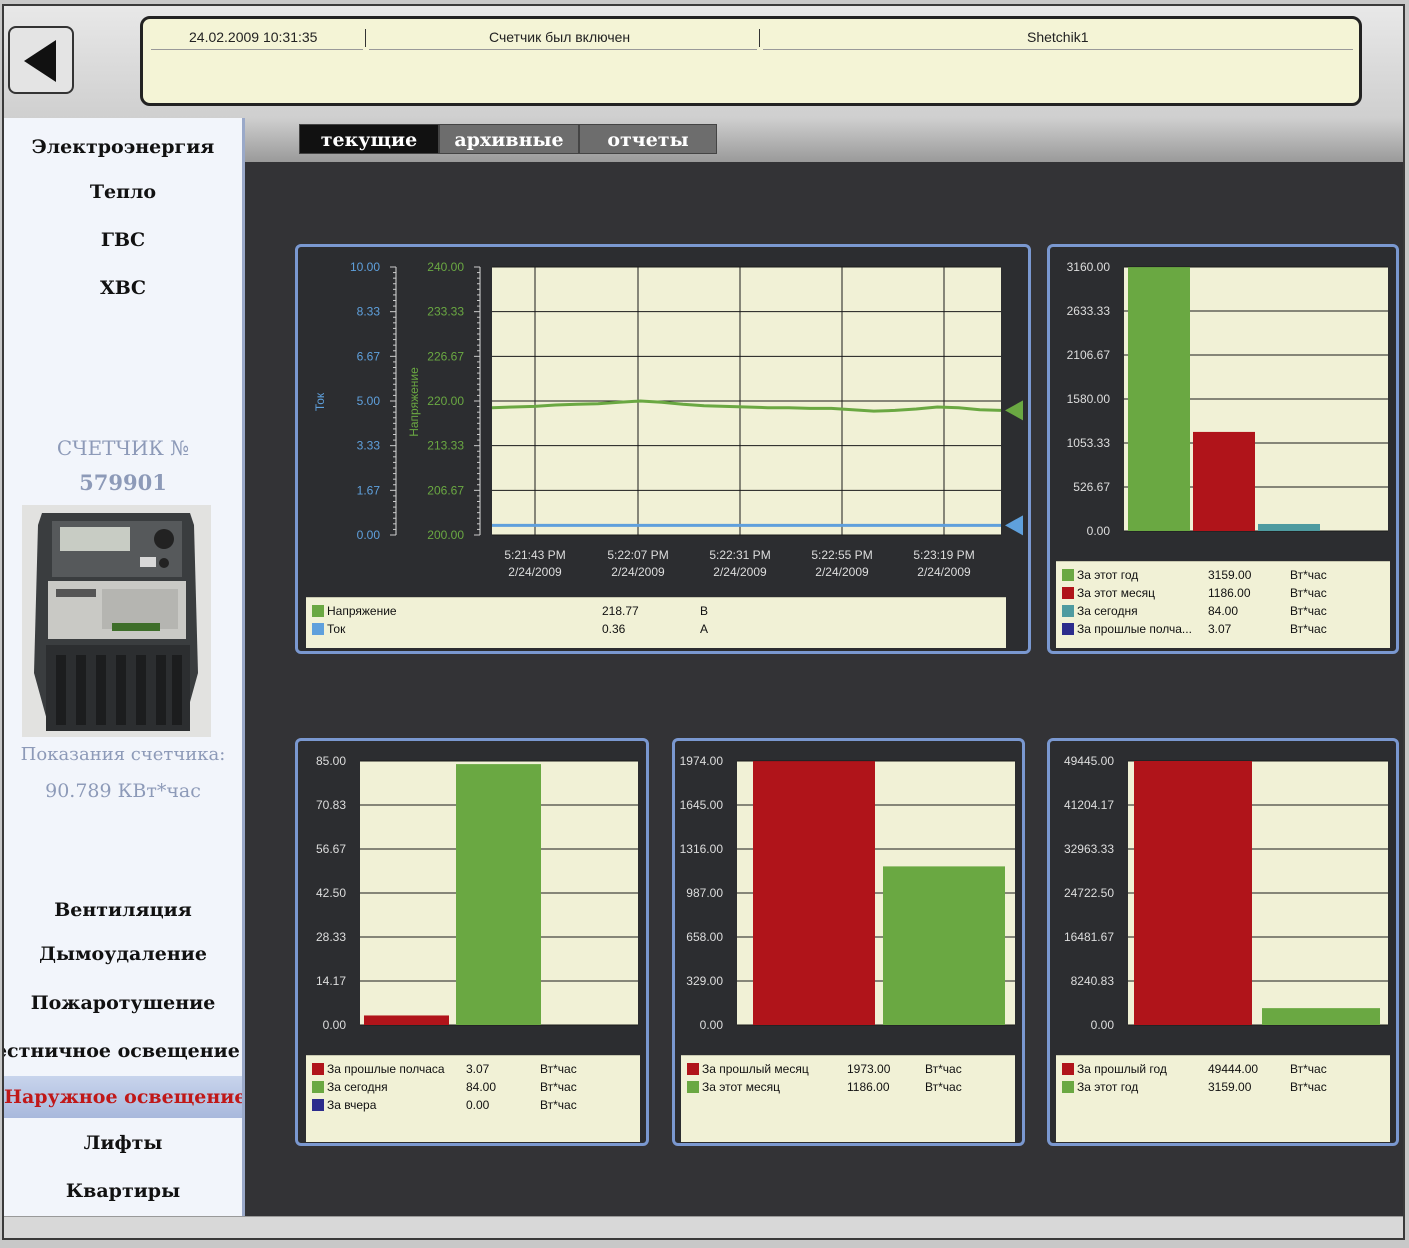 The height and width of the screenshot is (1248, 1409). What do you see at coordinates (369, 356) in the screenshot?
I see `y-tick-label: 6.67` at bounding box center [369, 356].